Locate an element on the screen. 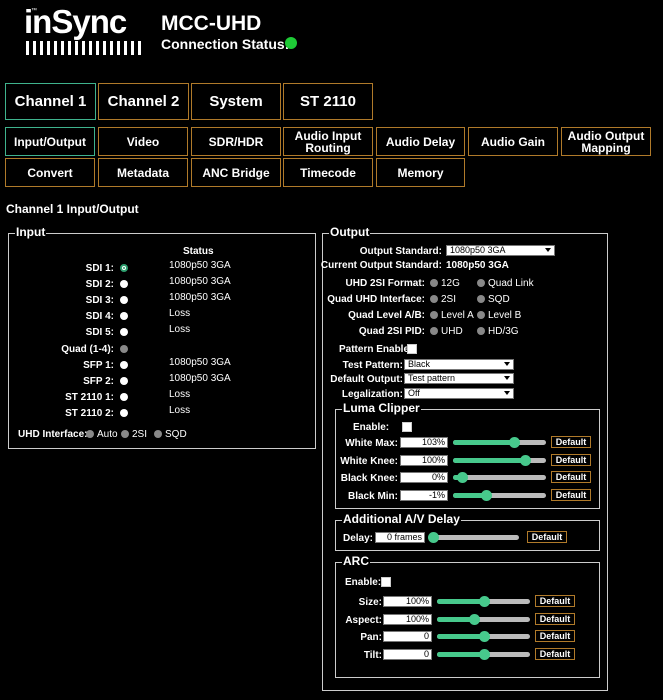  quad-if-sqd-label: SQD is located at coordinates (499, 299).